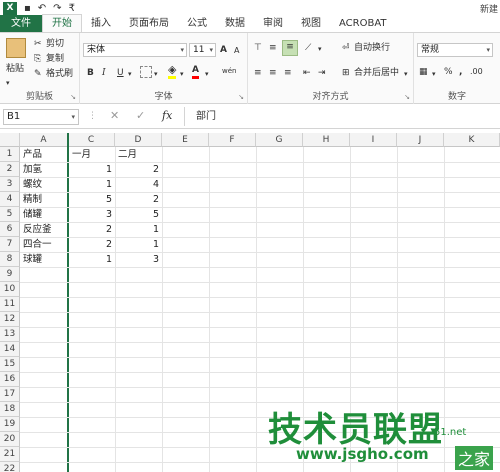 The height and width of the screenshot is (472, 500). What do you see at coordinates (311, 23) in the screenshot?
I see `tab-view: 视图` at bounding box center [311, 23].